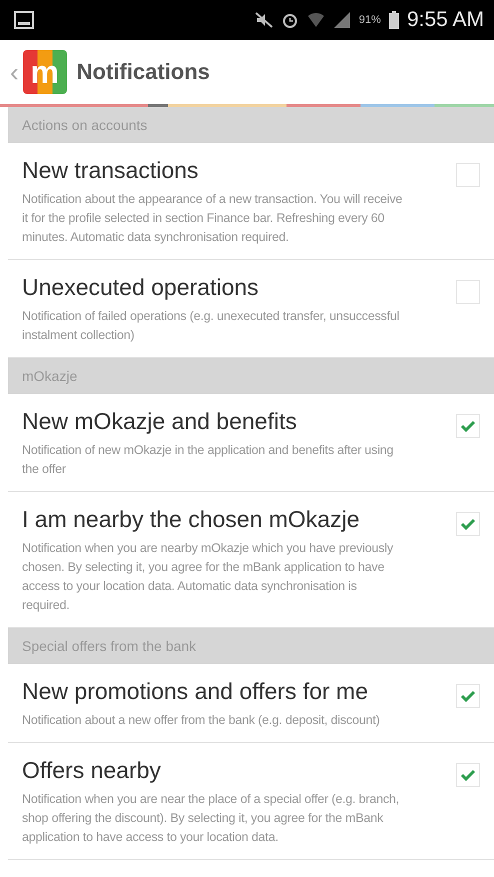 Image resolution: width=494 pixels, height=877 pixels. I want to click on setting-description: Notification about the appearance of a new transaction. You will receive it for the profile selected in section Finance bar. Refreshing every 60 minutes. Automatic data synchronisation required., so click(213, 218).